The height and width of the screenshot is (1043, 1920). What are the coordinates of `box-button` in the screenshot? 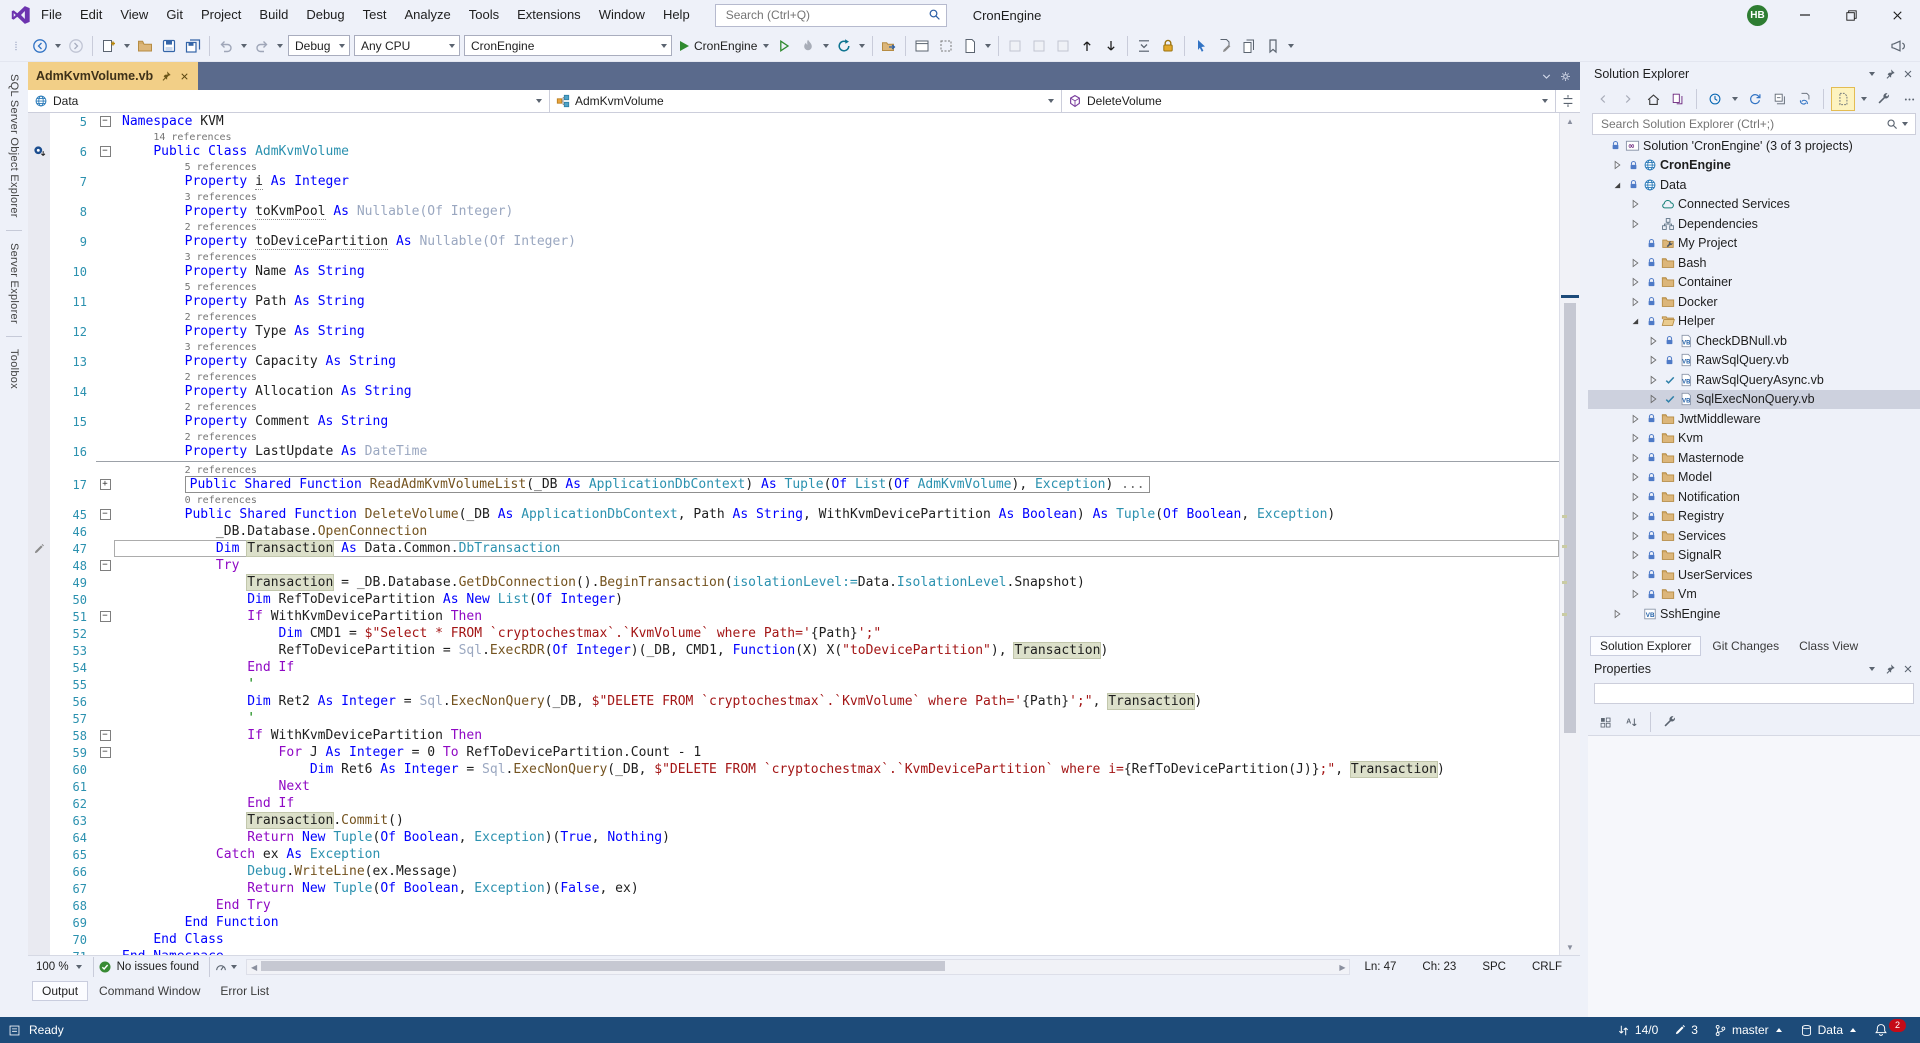 It's located at (1015, 46).